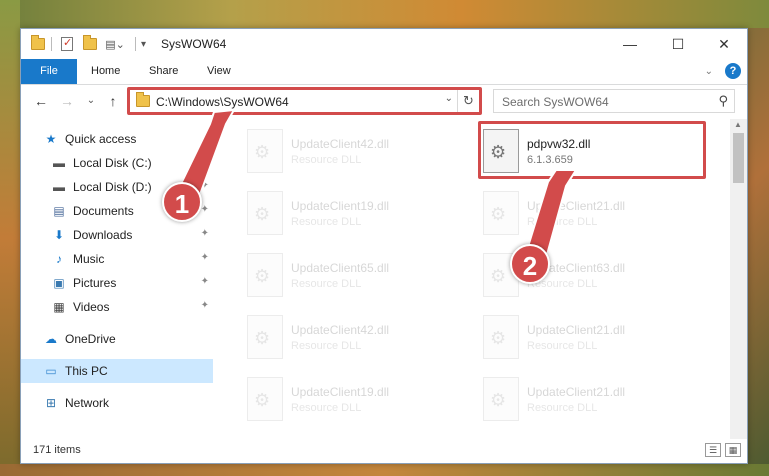  I want to click on callout-1: 1, so click(182, 202).